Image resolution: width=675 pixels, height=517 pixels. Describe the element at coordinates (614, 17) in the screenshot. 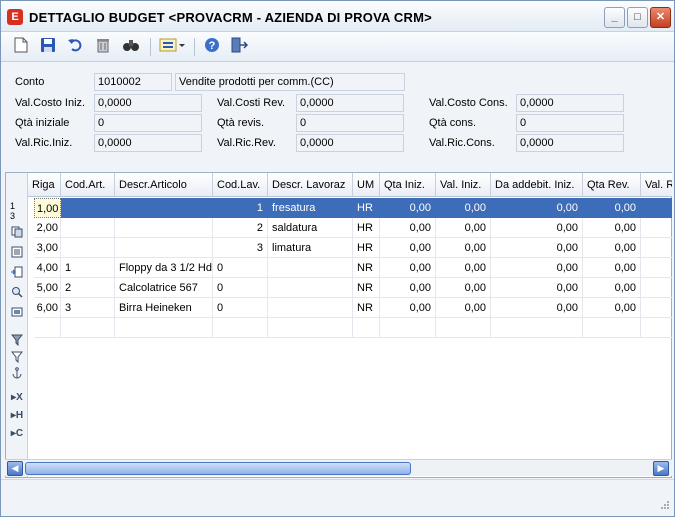

I see `minimize-button: _` at that location.